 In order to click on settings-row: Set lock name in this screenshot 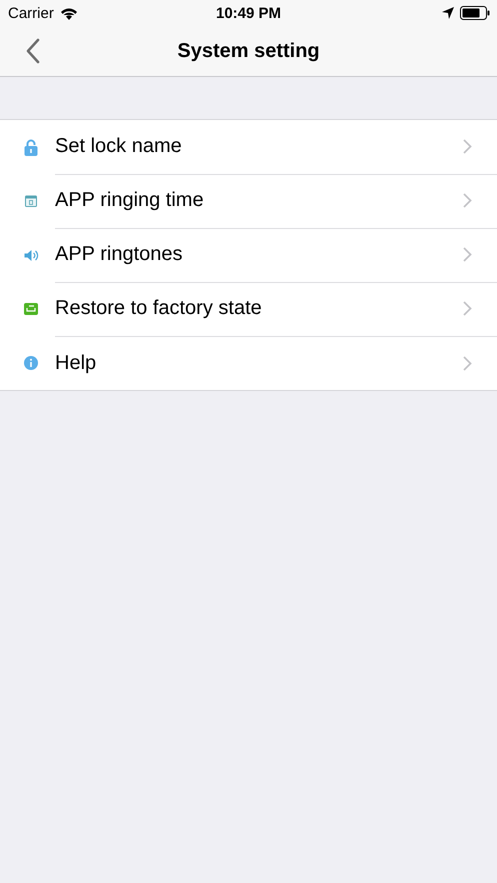, I will do `click(248, 147)`.